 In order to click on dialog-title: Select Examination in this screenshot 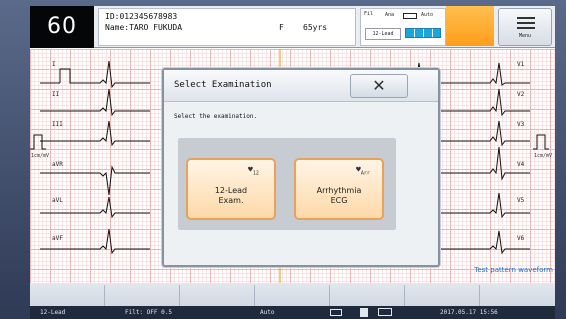, I will do `click(223, 85)`.